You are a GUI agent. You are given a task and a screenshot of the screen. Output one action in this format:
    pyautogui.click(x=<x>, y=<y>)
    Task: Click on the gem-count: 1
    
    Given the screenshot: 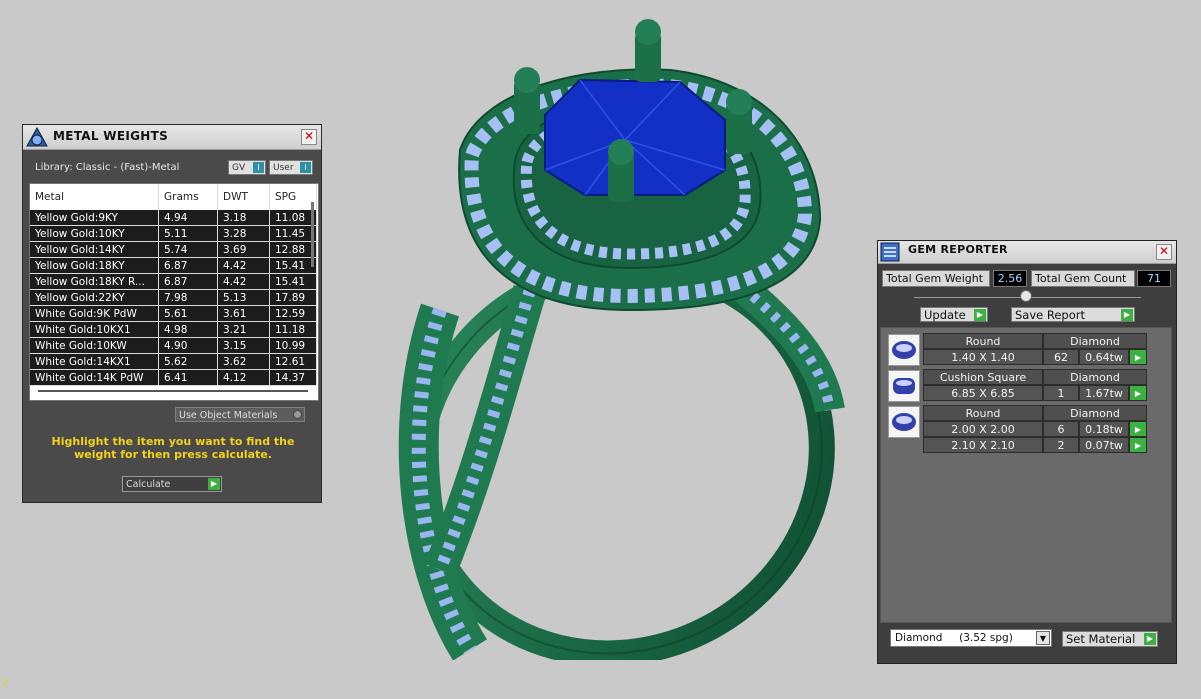 What is the action you would take?
    pyautogui.click(x=1061, y=393)
    